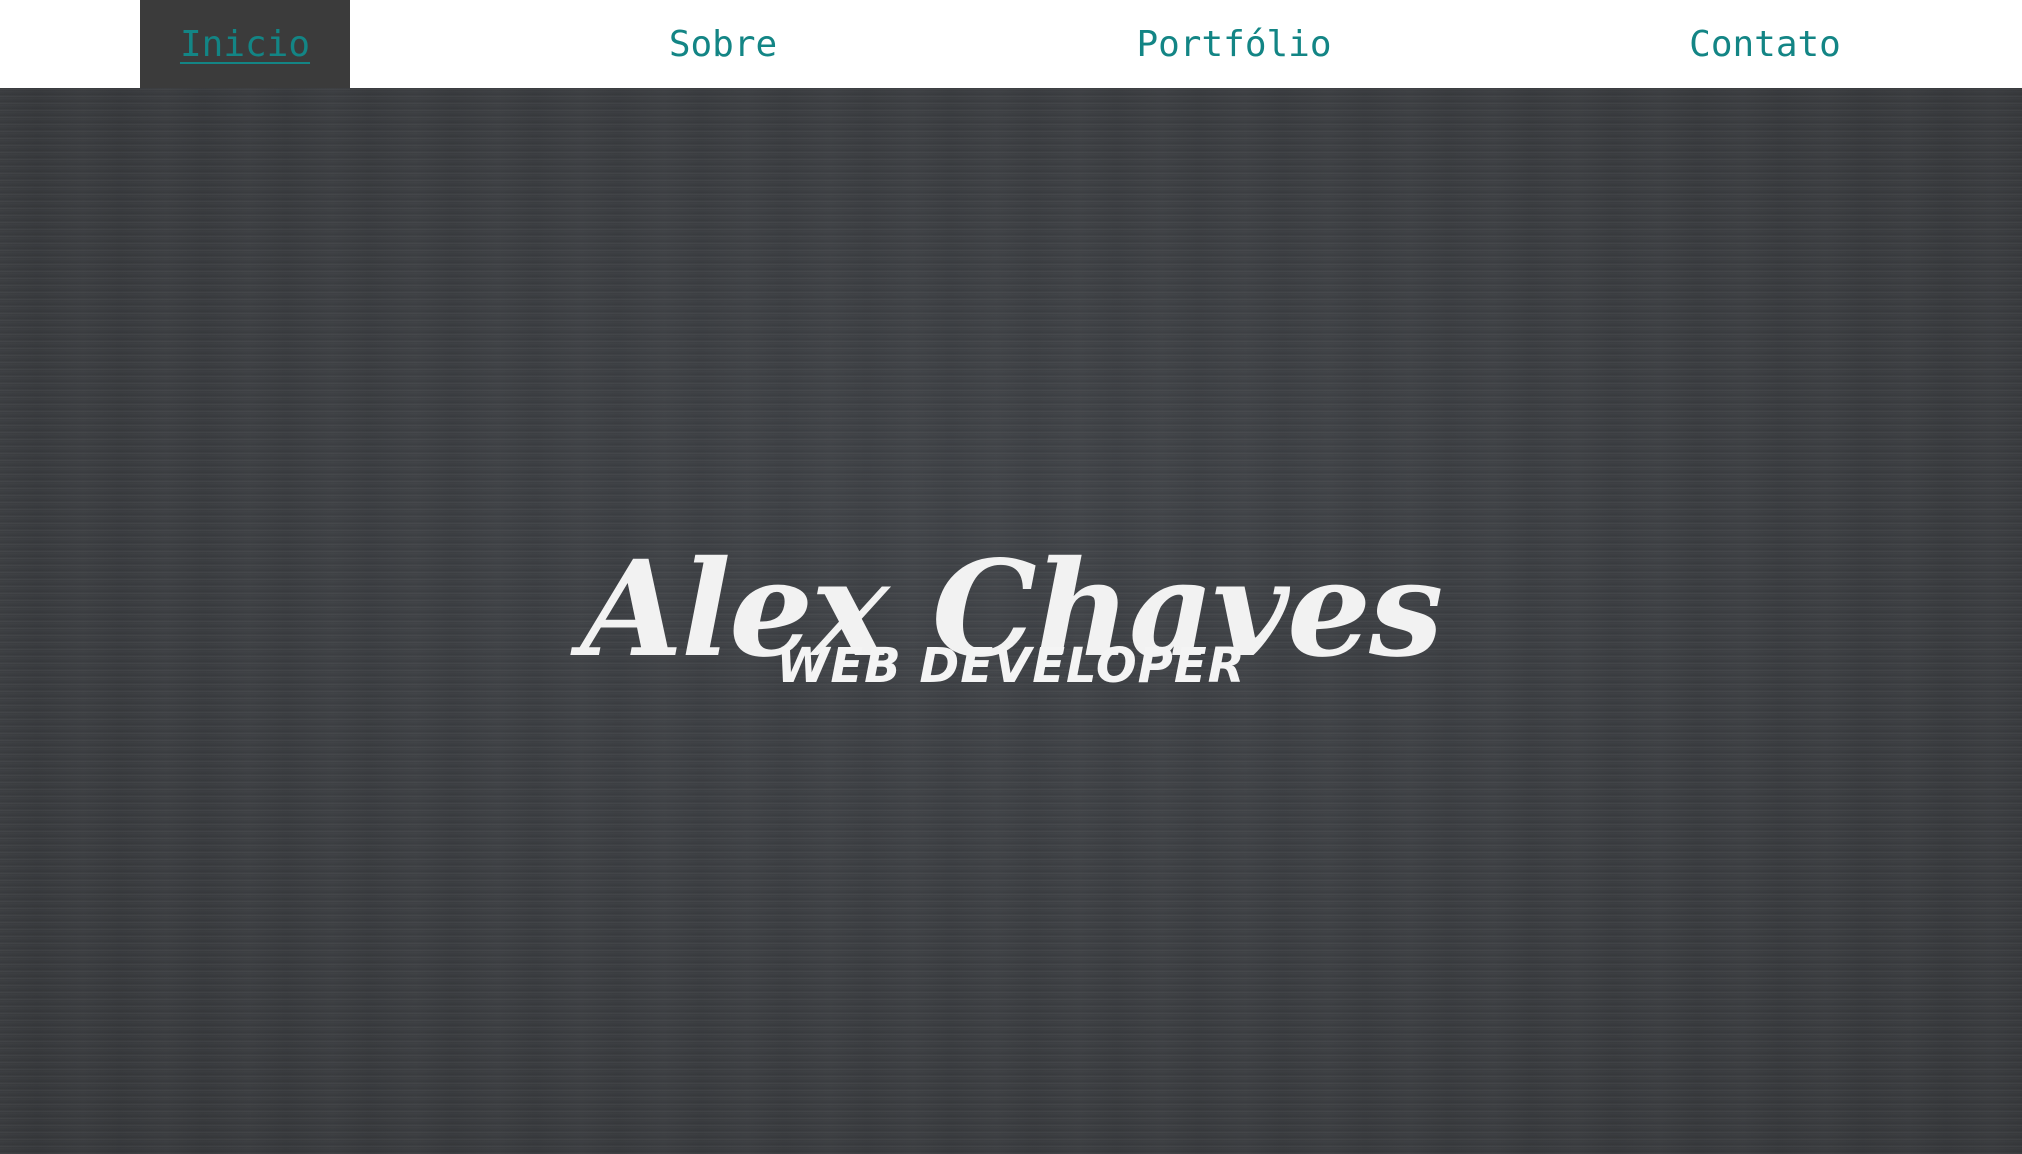 Image resolution: width=2022 pixels, height=1154 pixels. Describe the element at coordinates (1011, 666) in the screenshot. I see `hero-subtitle: web developer` at that location.